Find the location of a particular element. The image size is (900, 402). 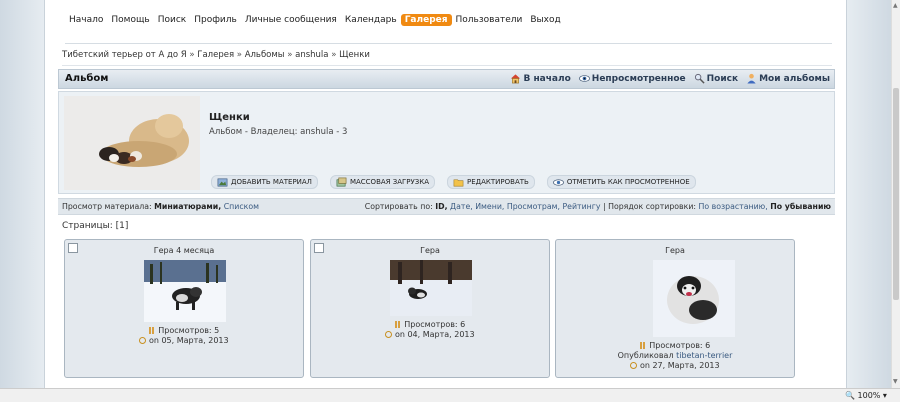

pagination-label: Страницы: is located at coordinates (87, 226).